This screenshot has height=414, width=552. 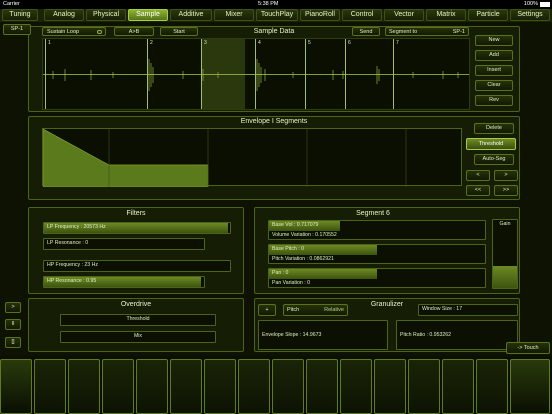 What do you see at coordinates (334, 310) in the screenshot?
I see `relative-label: Relative` at bounding box center [334, 310].